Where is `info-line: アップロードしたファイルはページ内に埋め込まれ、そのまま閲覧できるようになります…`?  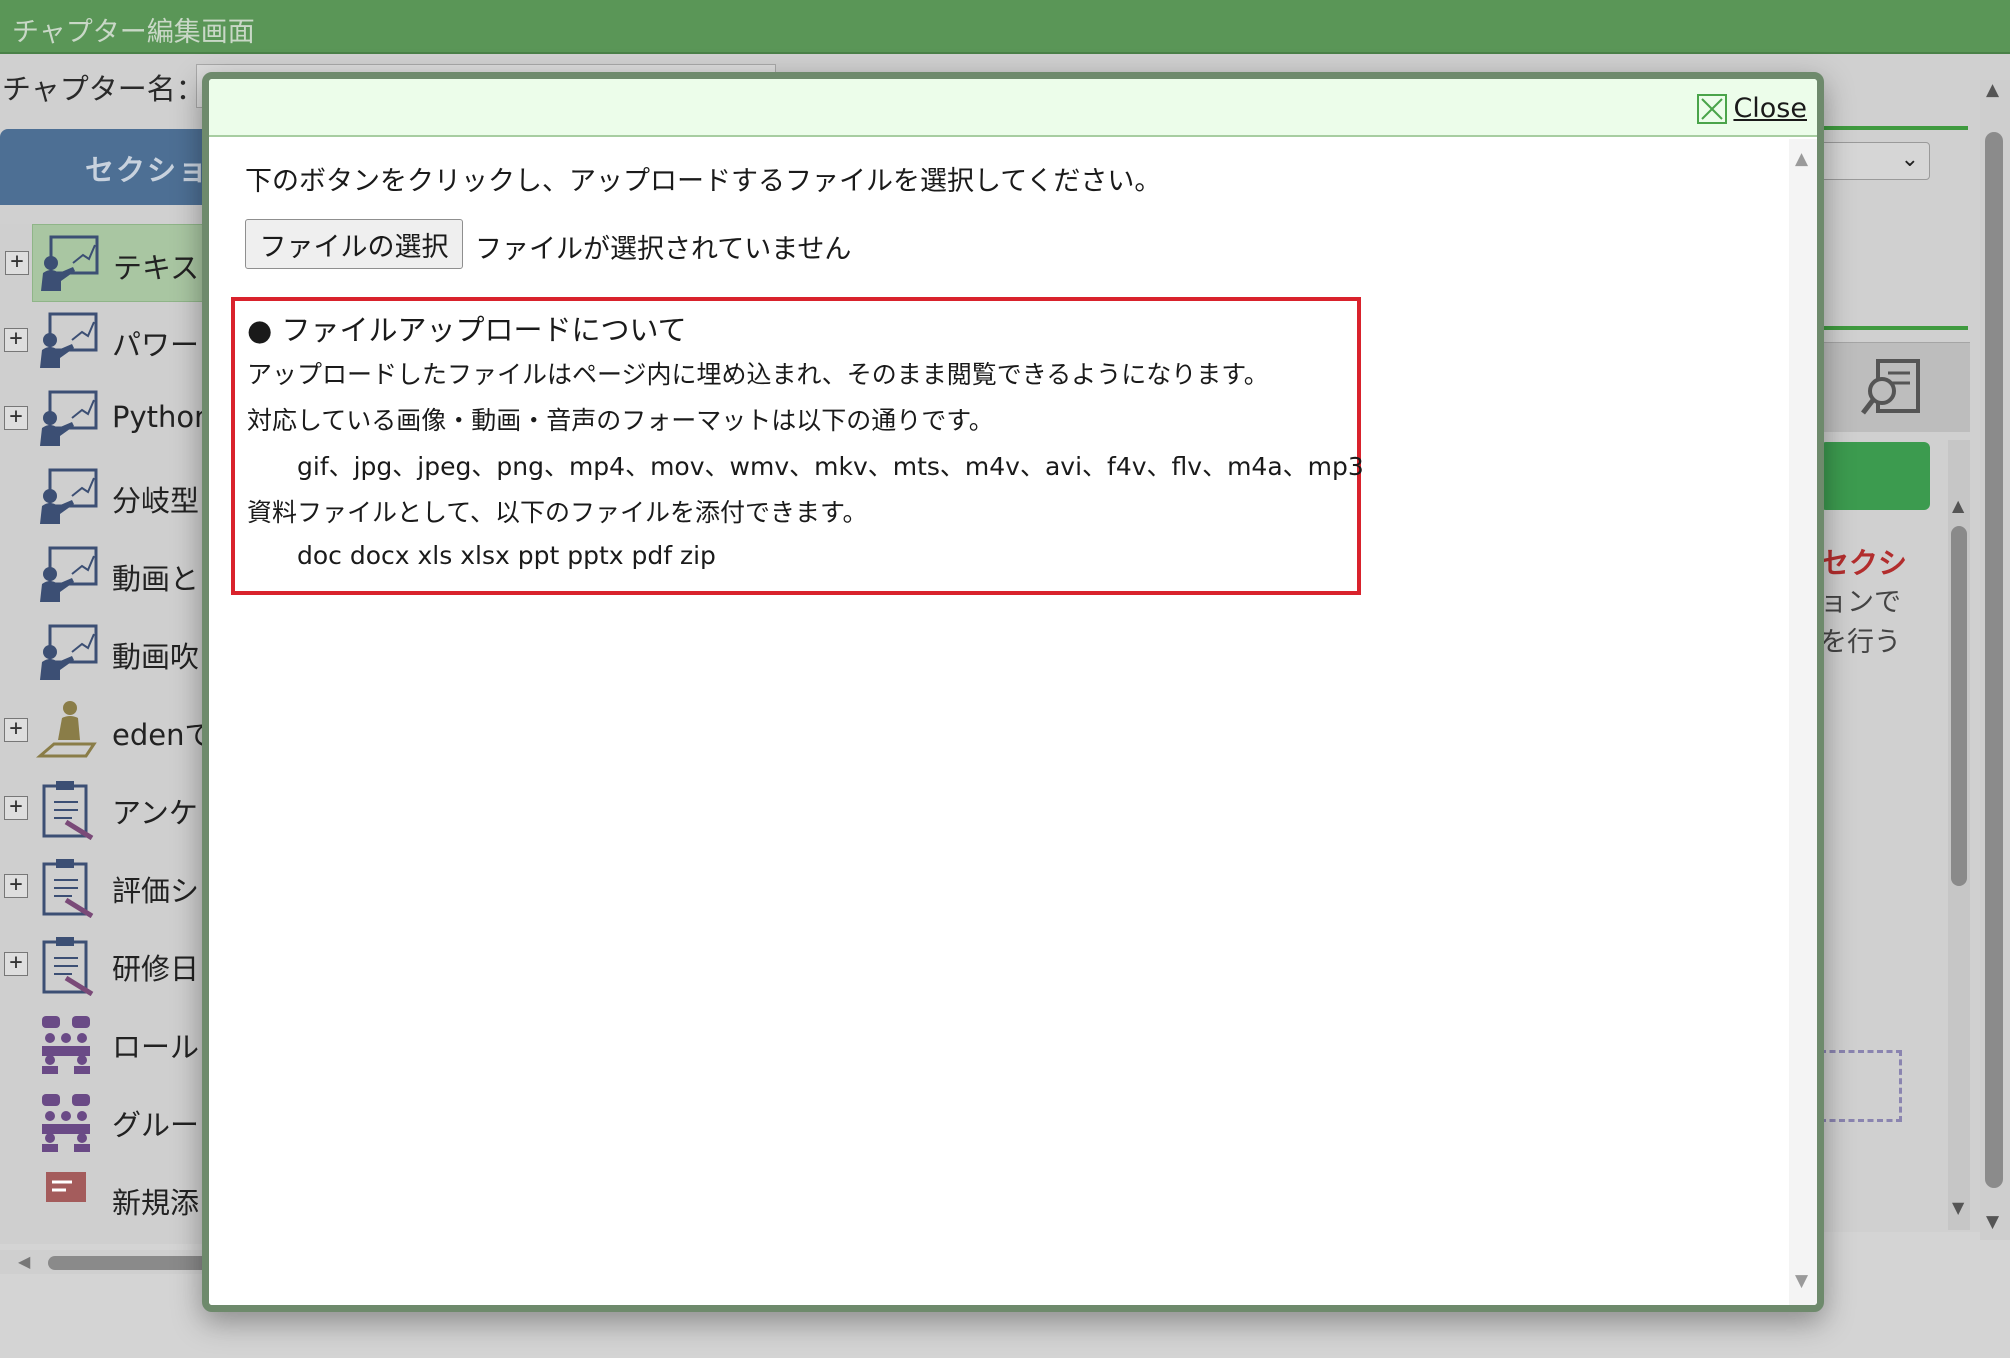
info-line: アップロードしたファイルはページ内に埋め込まれ、そのまま閲覧できるようになります… is located at coordinates (758, 374).